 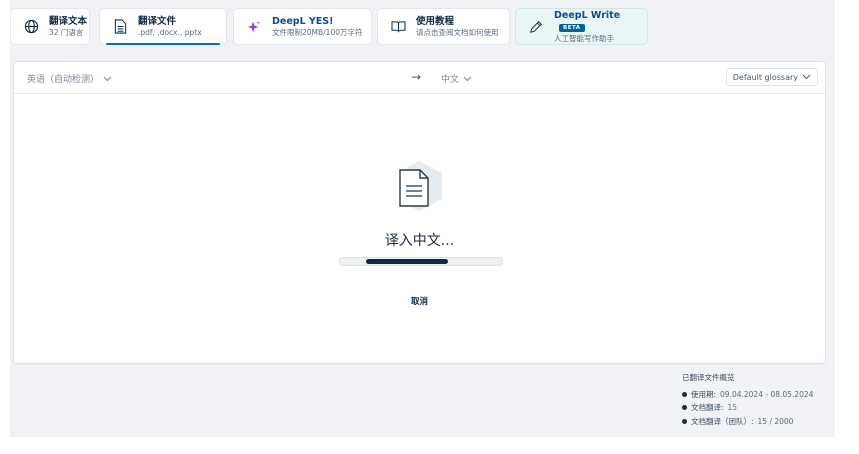 I want to click on glossary-select: Default glossary, so click(x=771, y=77).